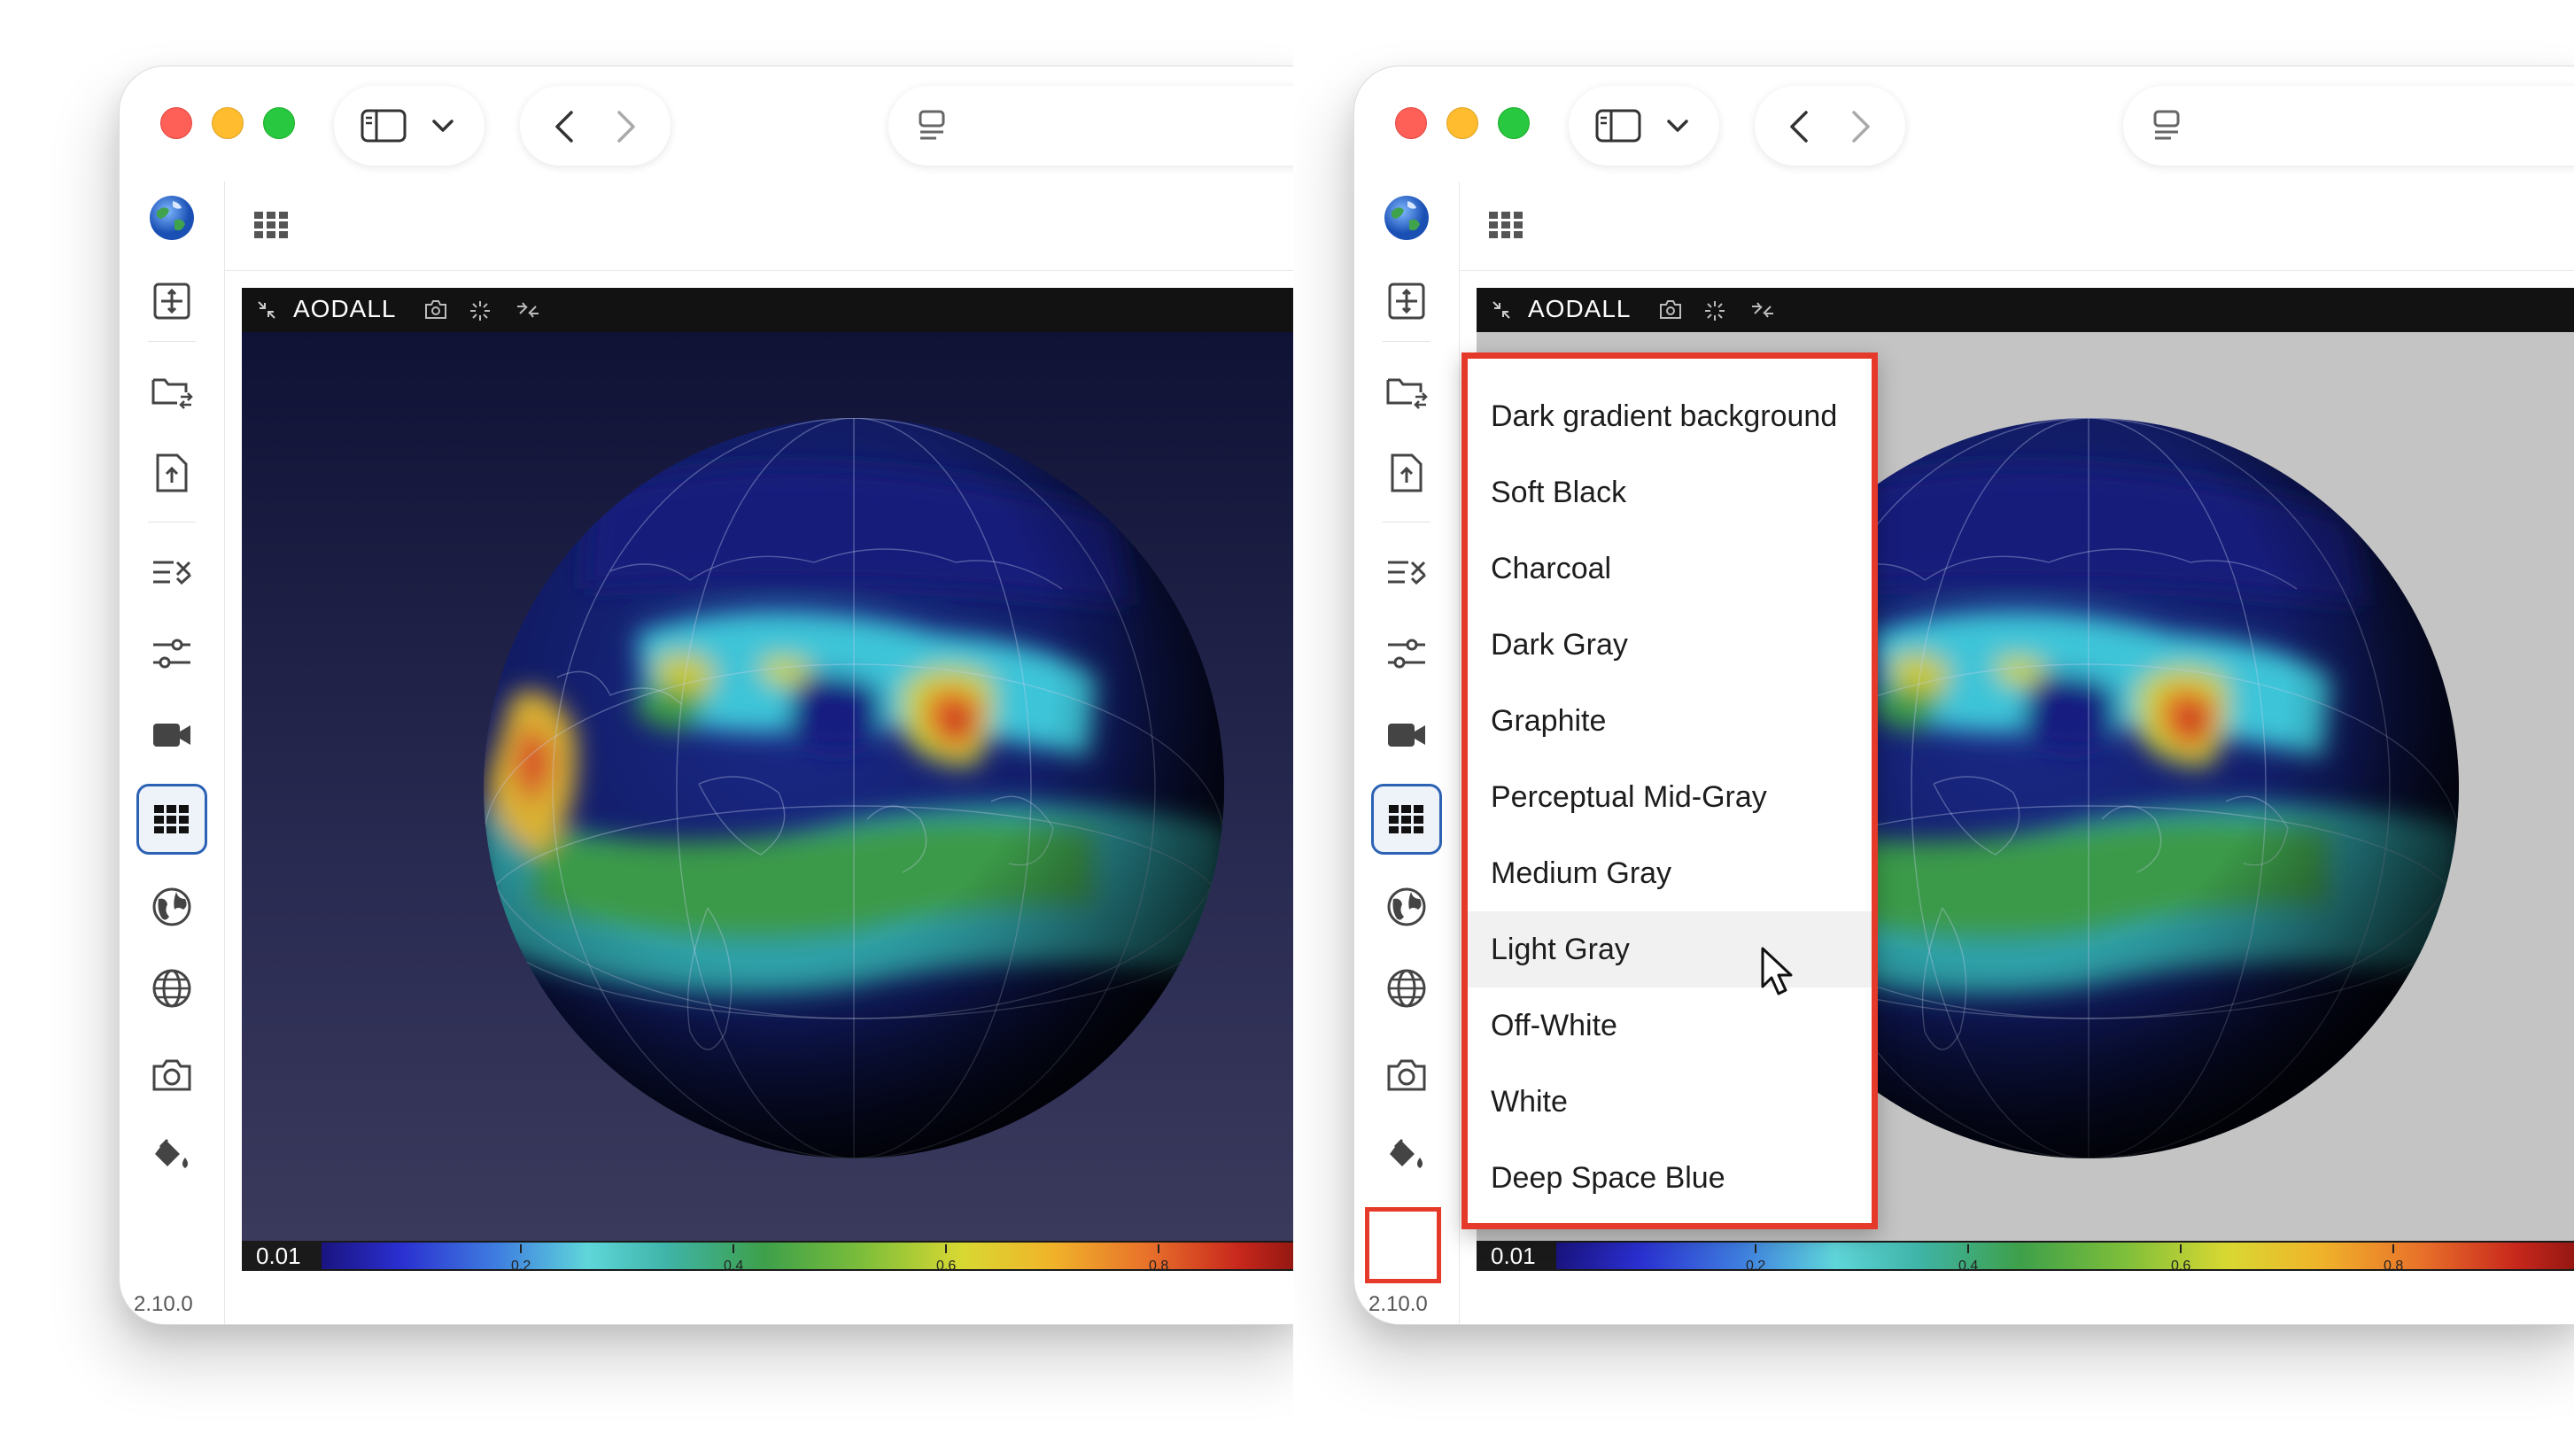 This screenshot has height=1456, width=2574. I want to click on menu-item-graphite: Graphite, so click(1670, 721).